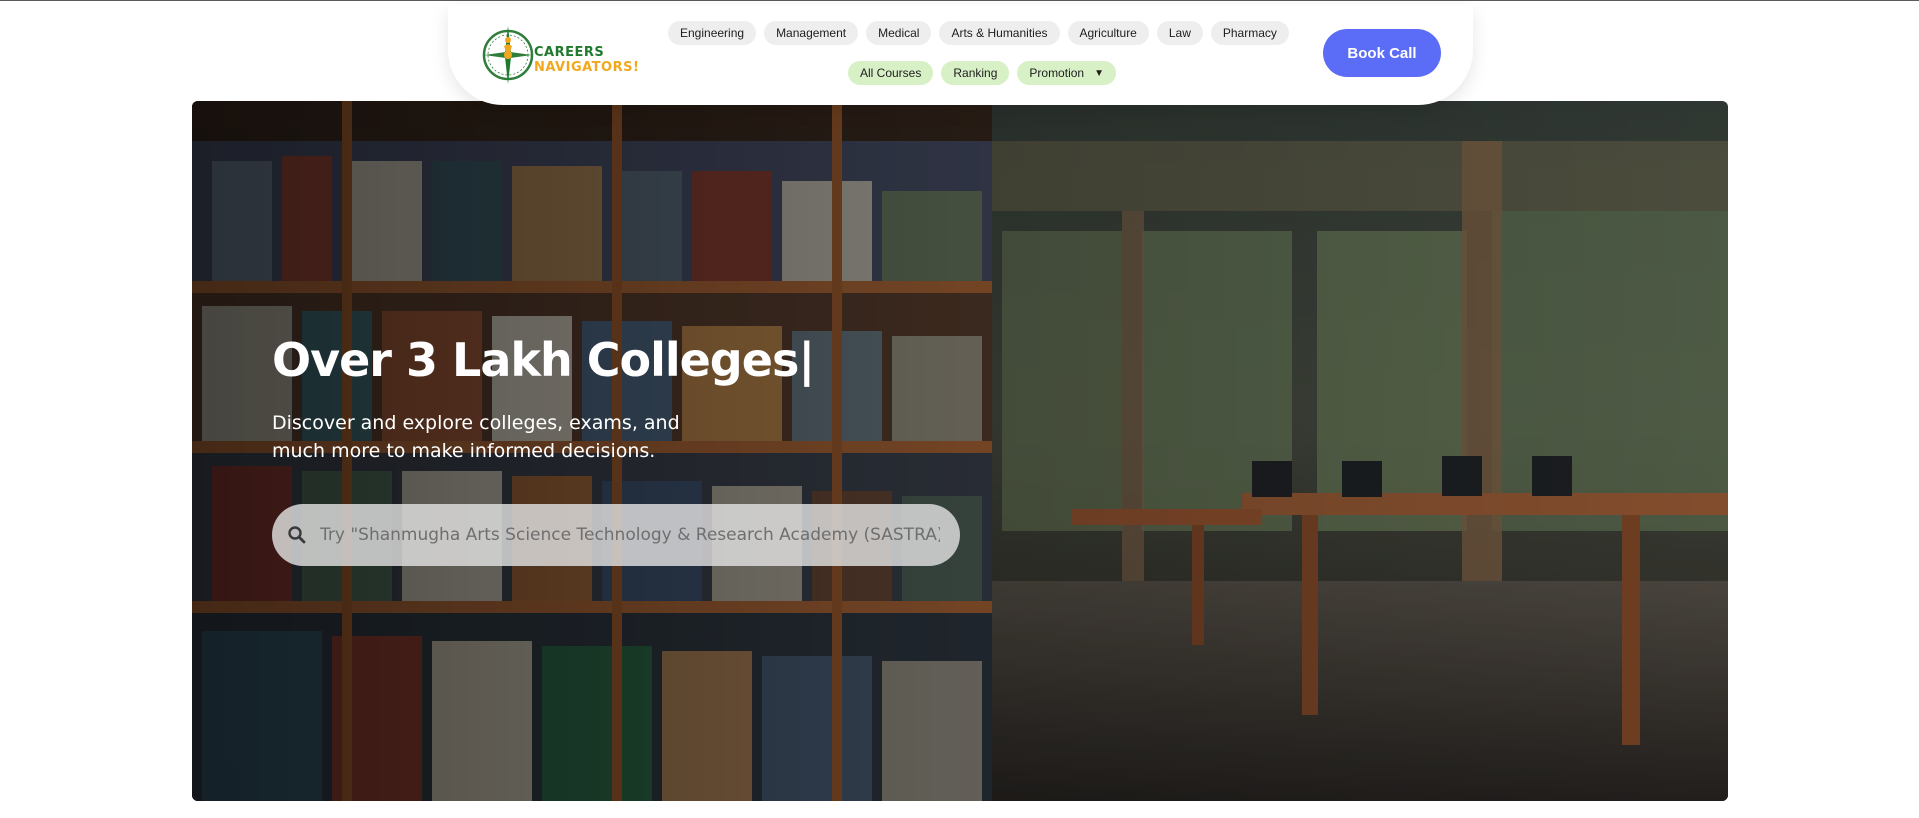  What do you see at coordinates (811, 33) in the screenshot?
I see `nav-management: Management` at bounding box center [811, 33].